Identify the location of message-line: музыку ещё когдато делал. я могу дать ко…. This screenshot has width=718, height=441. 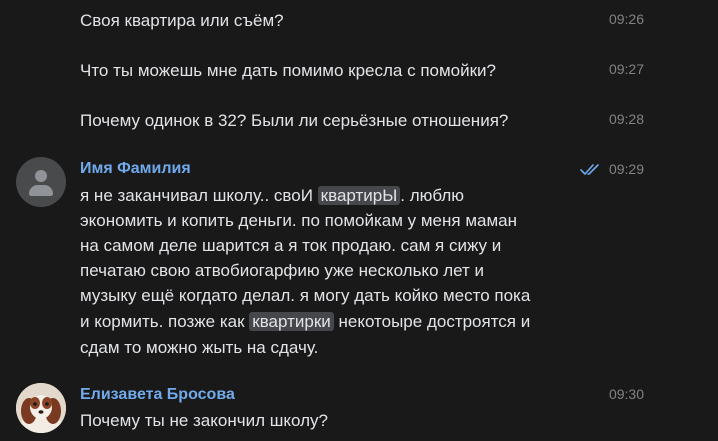
(305, 295).